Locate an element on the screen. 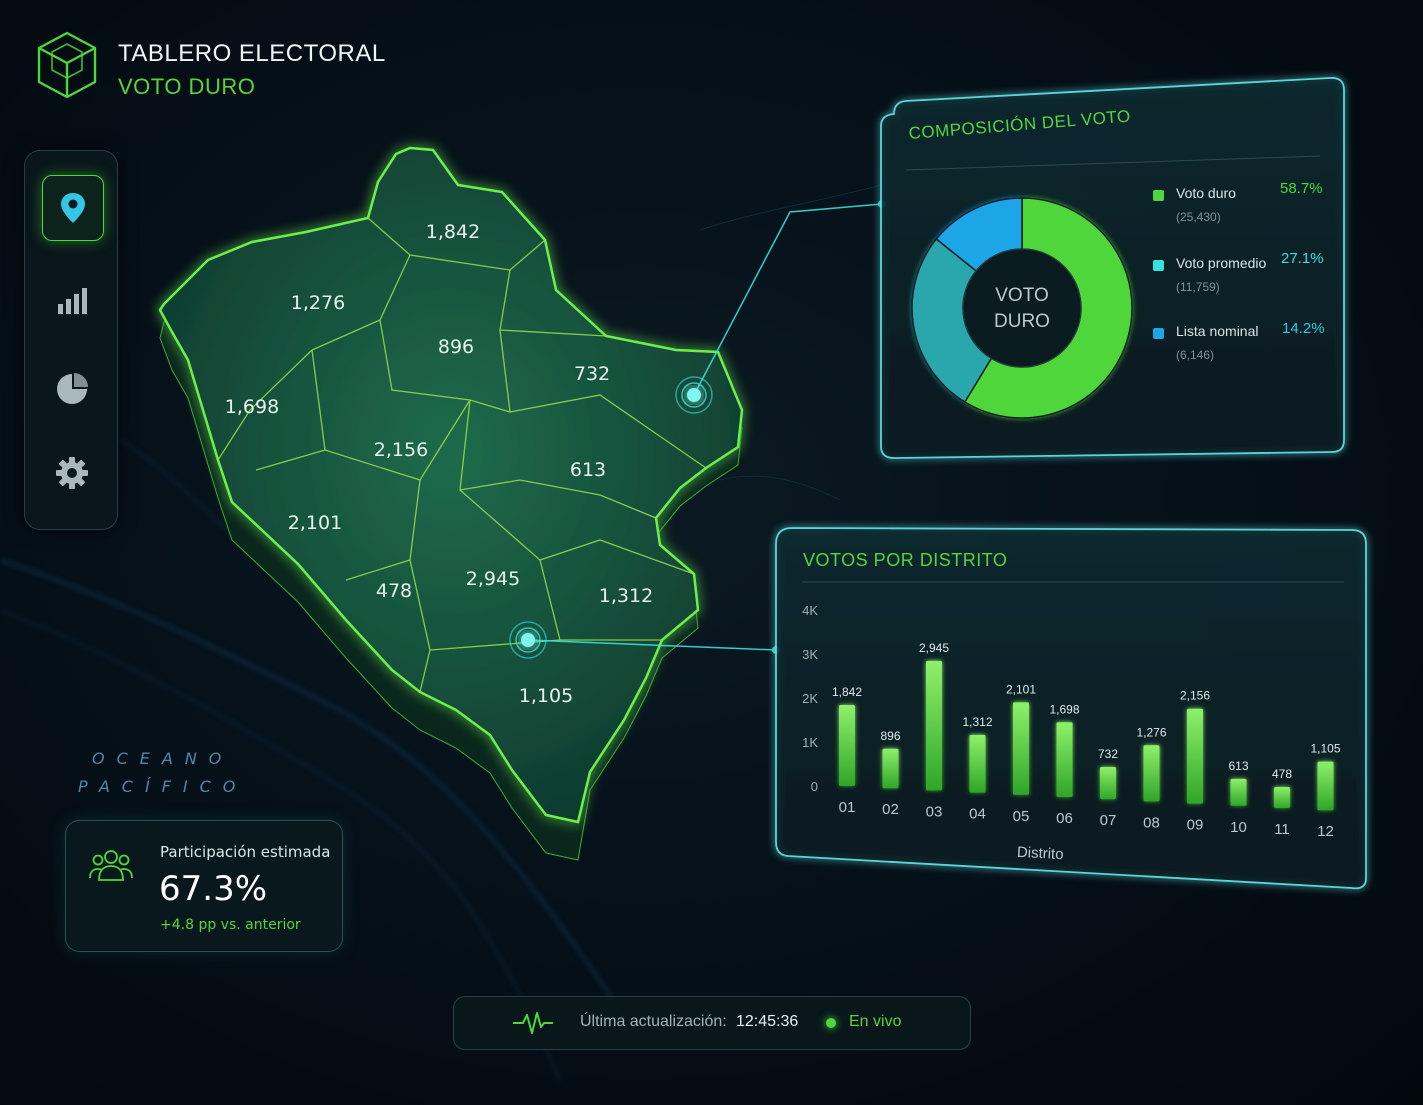 This screenshot has height=1105, width=1423. bar-value-label: 478 is located at coordinates (1282, 774).